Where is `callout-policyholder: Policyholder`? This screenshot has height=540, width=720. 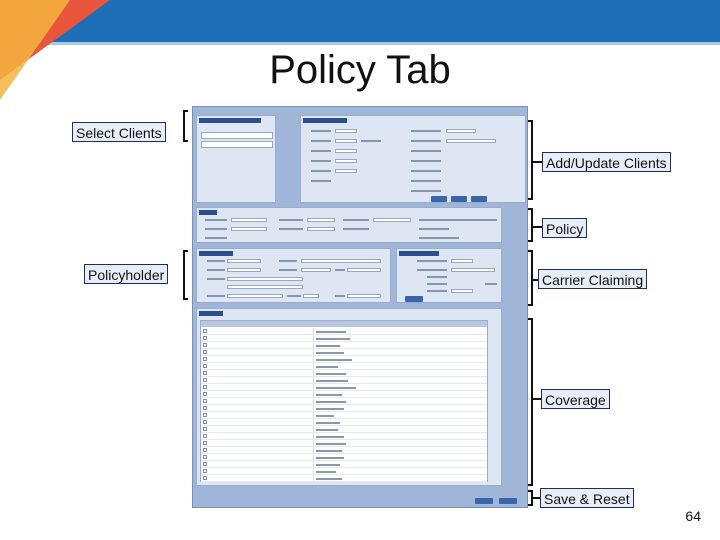 callout-policyholder: Policyholder is located at coordinates (126, 274).